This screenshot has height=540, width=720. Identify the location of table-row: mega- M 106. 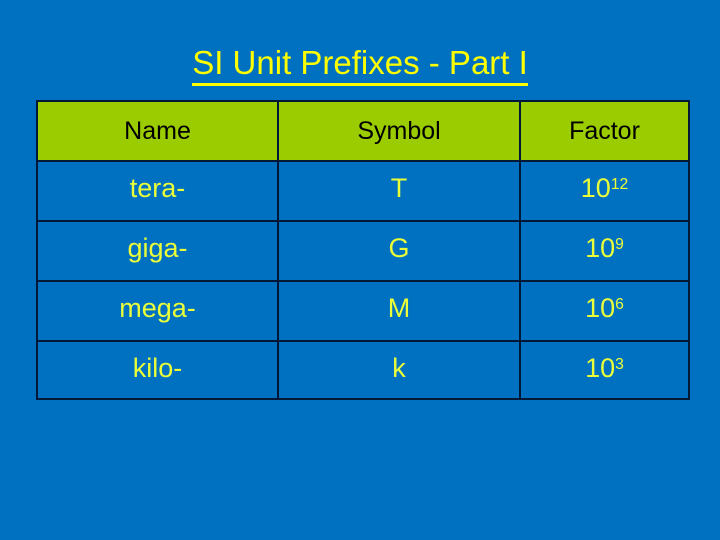
(363, 311).